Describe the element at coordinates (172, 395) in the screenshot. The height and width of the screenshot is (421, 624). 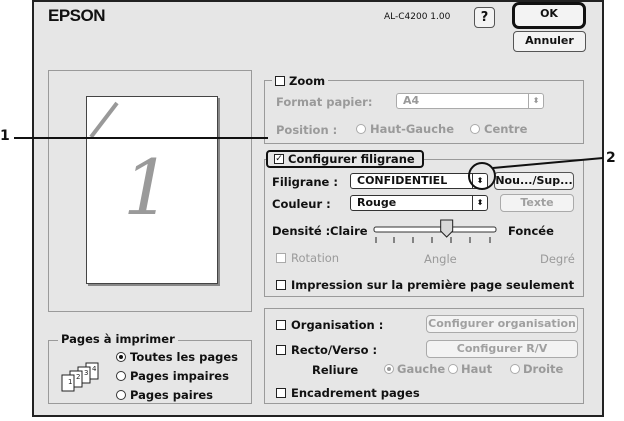
I see `pages-option-label: Pages paires` at that location.